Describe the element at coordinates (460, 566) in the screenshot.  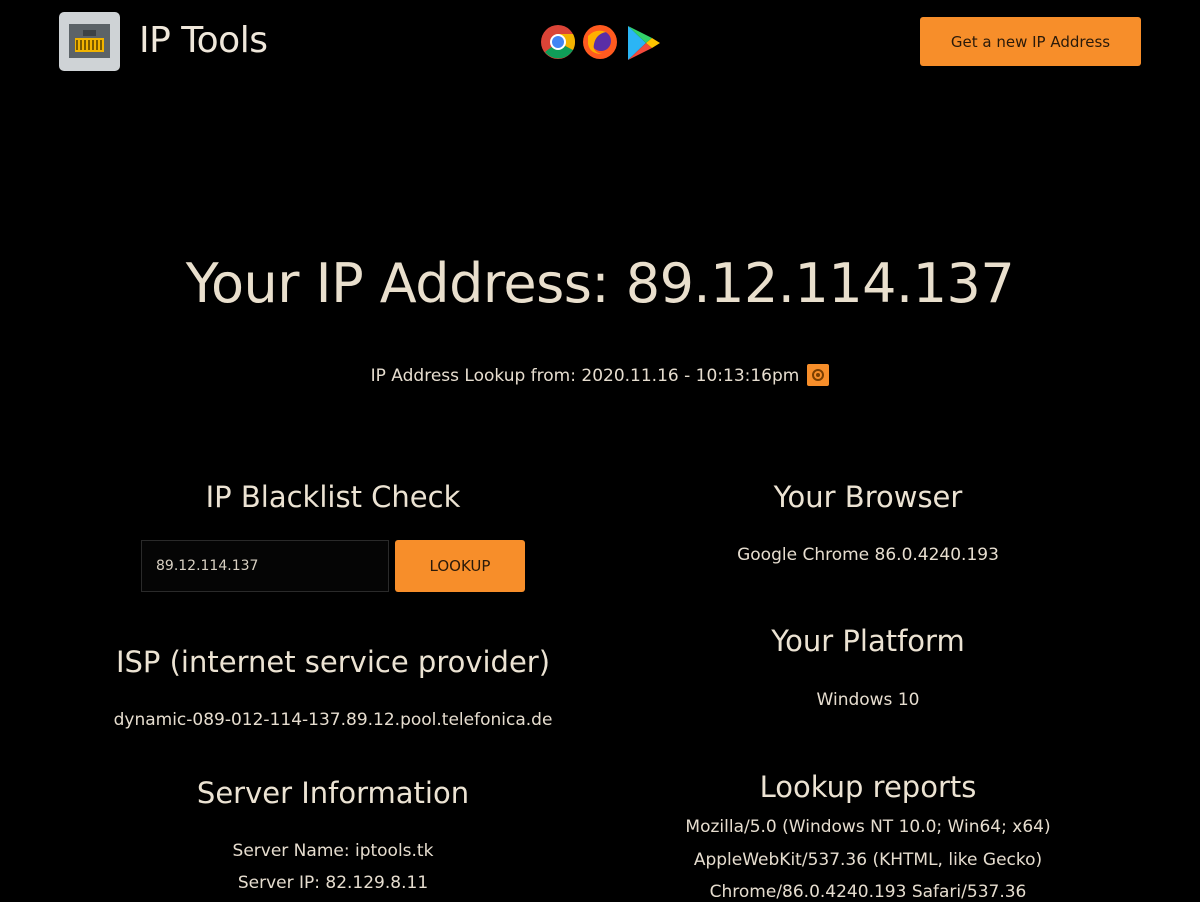
I see `lookup-button: LOOKUP` at that location.